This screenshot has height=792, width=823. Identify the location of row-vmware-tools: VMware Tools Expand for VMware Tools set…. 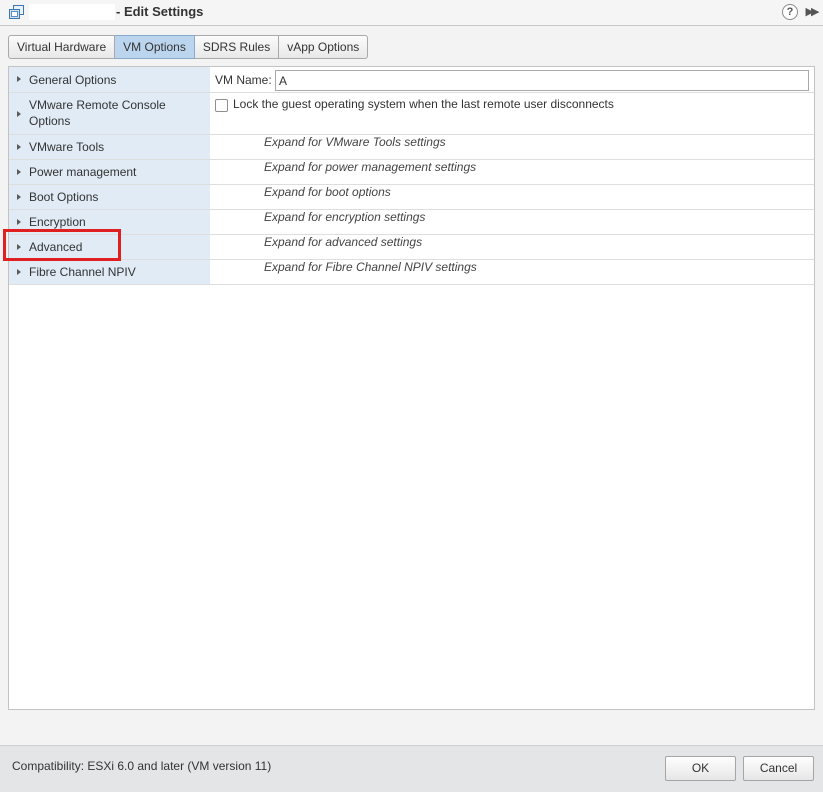
(411, 147).